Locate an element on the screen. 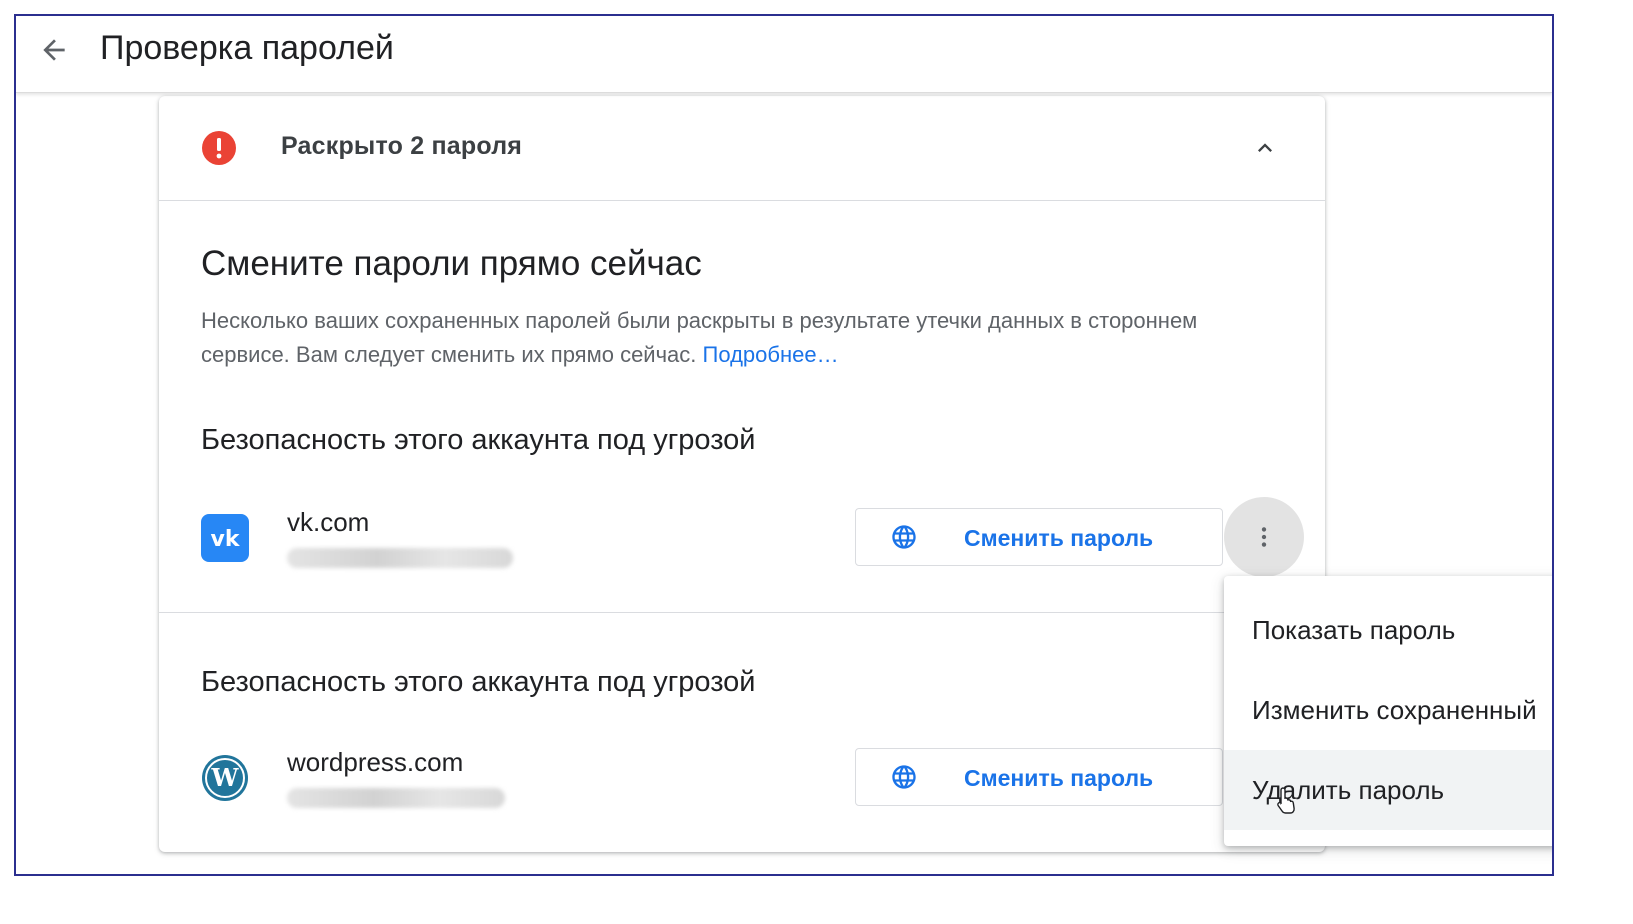 The width and height of the screenshot is (1633, 924). more-actions-button is located at coordinates (1264, 537).